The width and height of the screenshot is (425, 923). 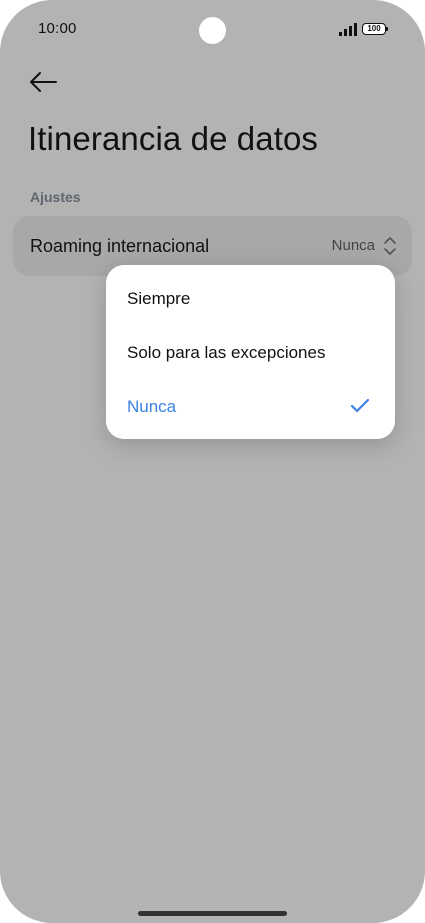 I want to click on battery-icon: 100, so click(x=375, y=29).